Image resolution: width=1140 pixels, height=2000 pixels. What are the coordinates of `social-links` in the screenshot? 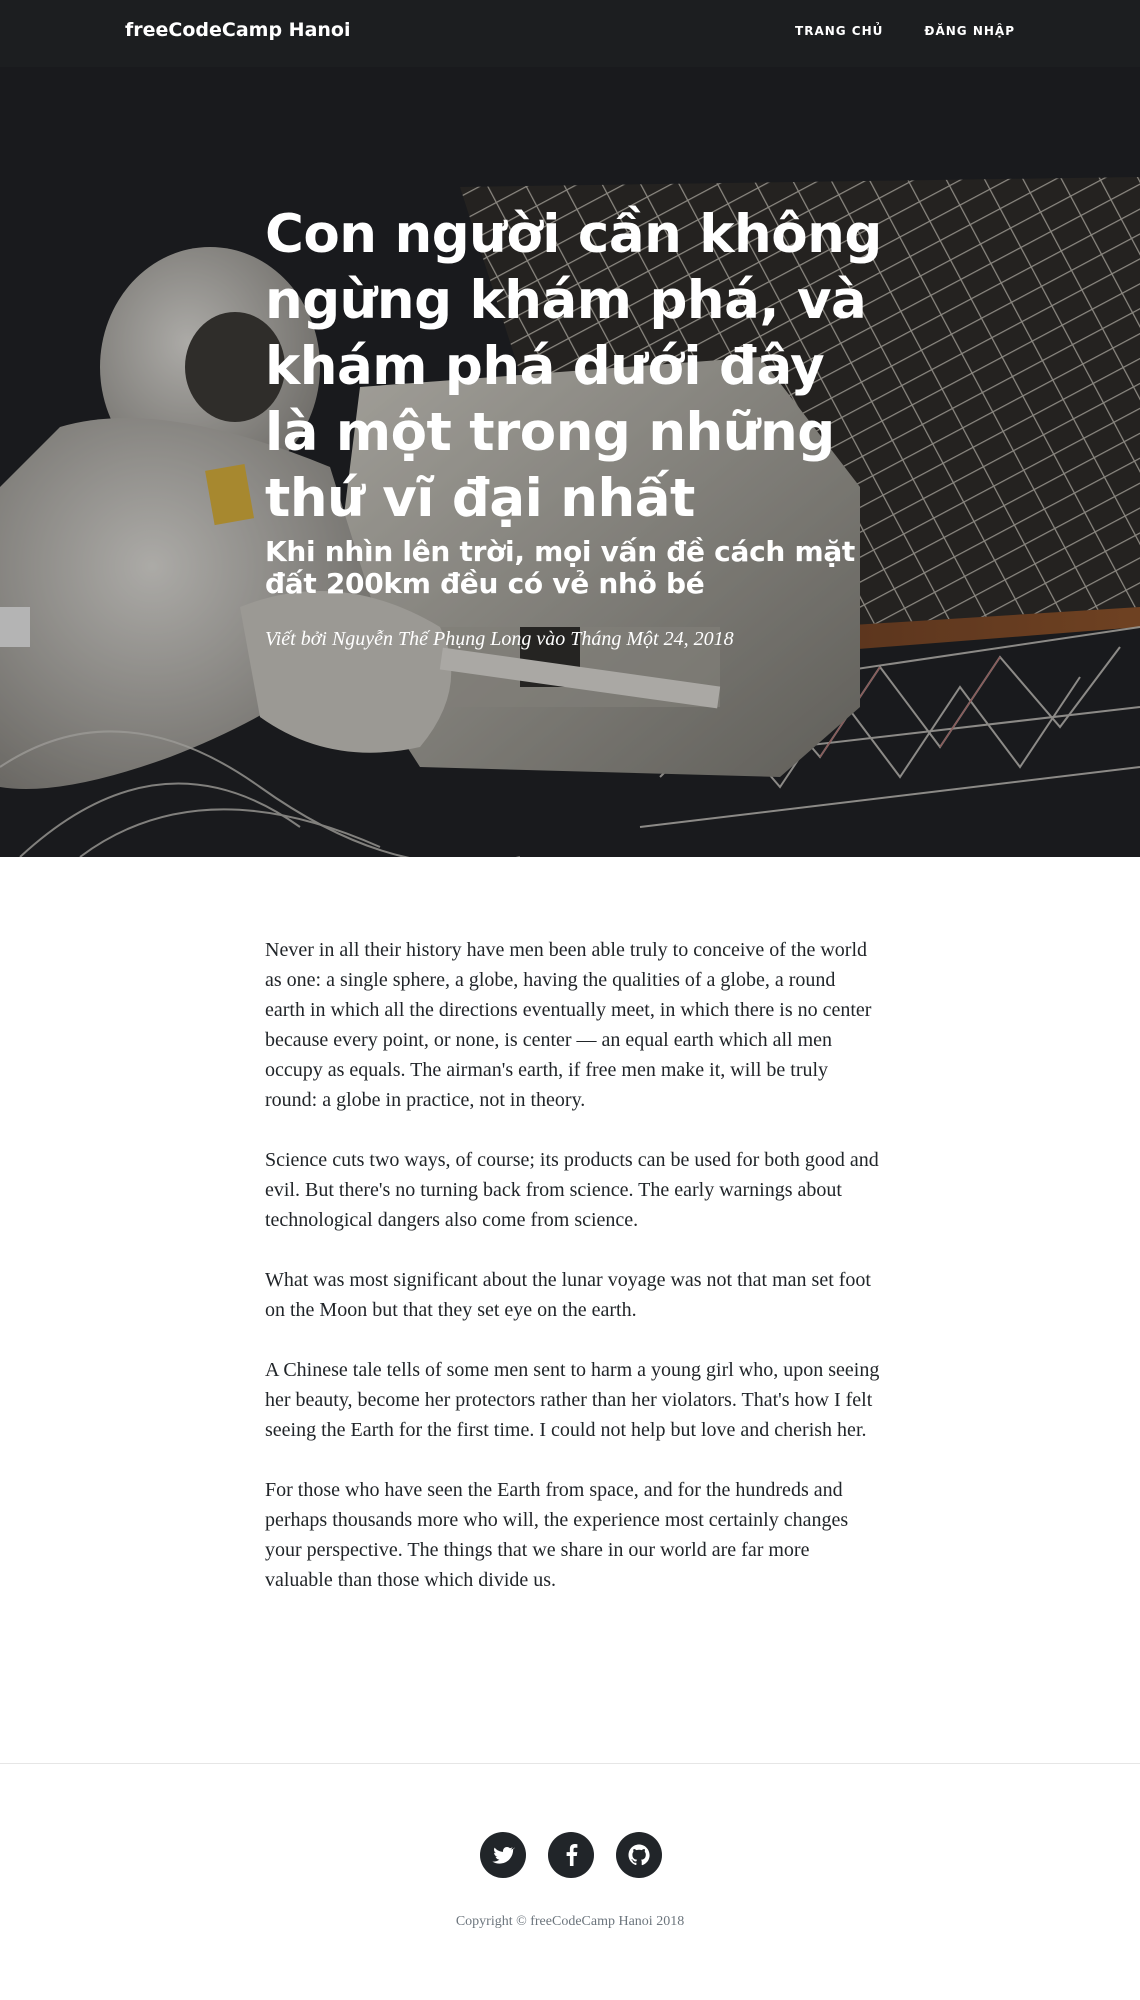 It's located at (571, 1855).